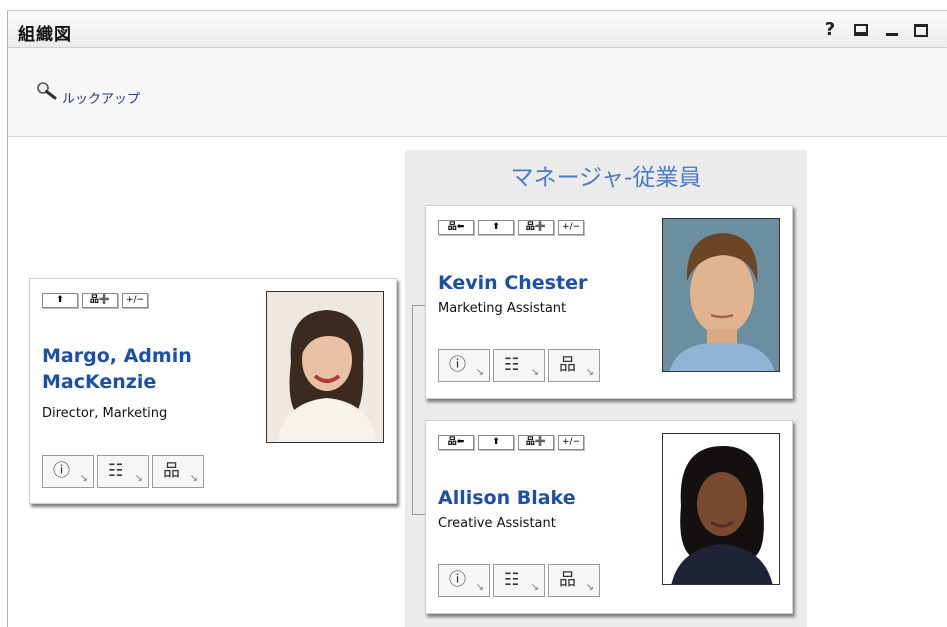 The height and width of the screenshot is (627, 947). I want to click on person-title: Director, Marketing, so click(105, 413).